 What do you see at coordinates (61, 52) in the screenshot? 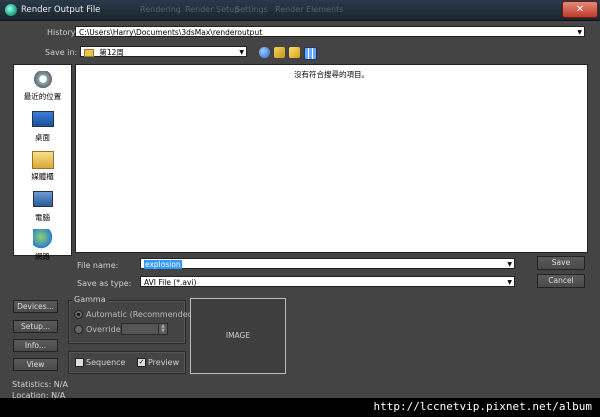
I see `save-in-label: Save in:` at bounding box center [61, 52].